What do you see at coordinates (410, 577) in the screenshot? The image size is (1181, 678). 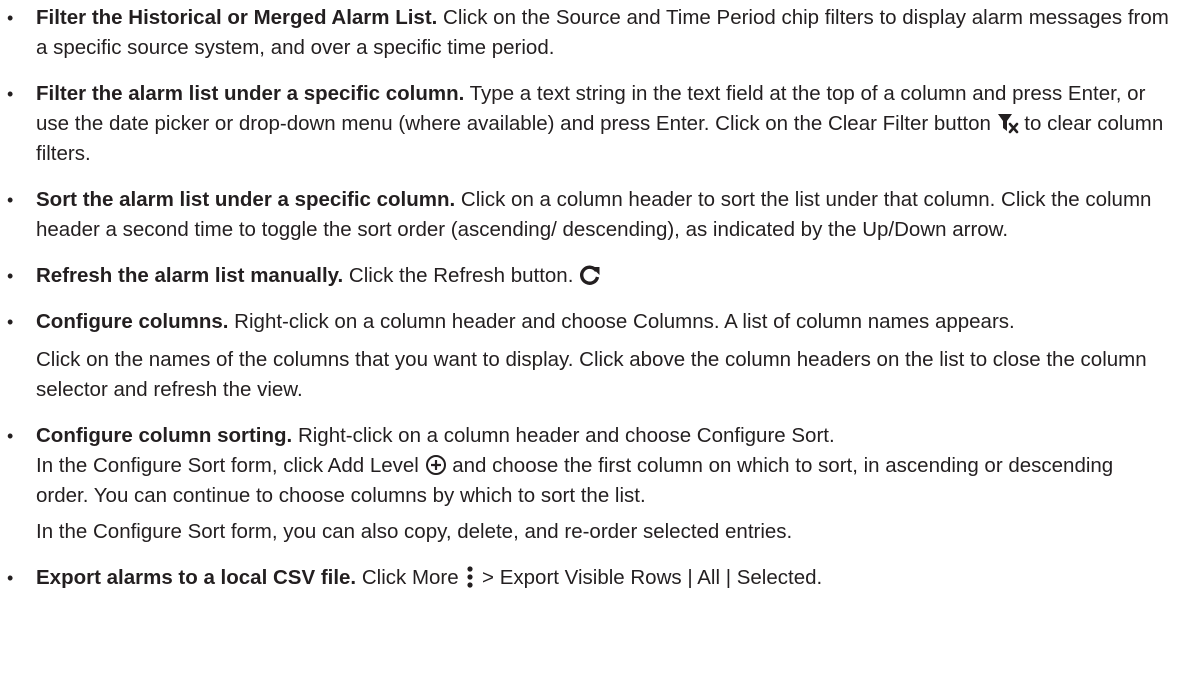 I see `item-text: Click More` at bounding box center [410, 577].